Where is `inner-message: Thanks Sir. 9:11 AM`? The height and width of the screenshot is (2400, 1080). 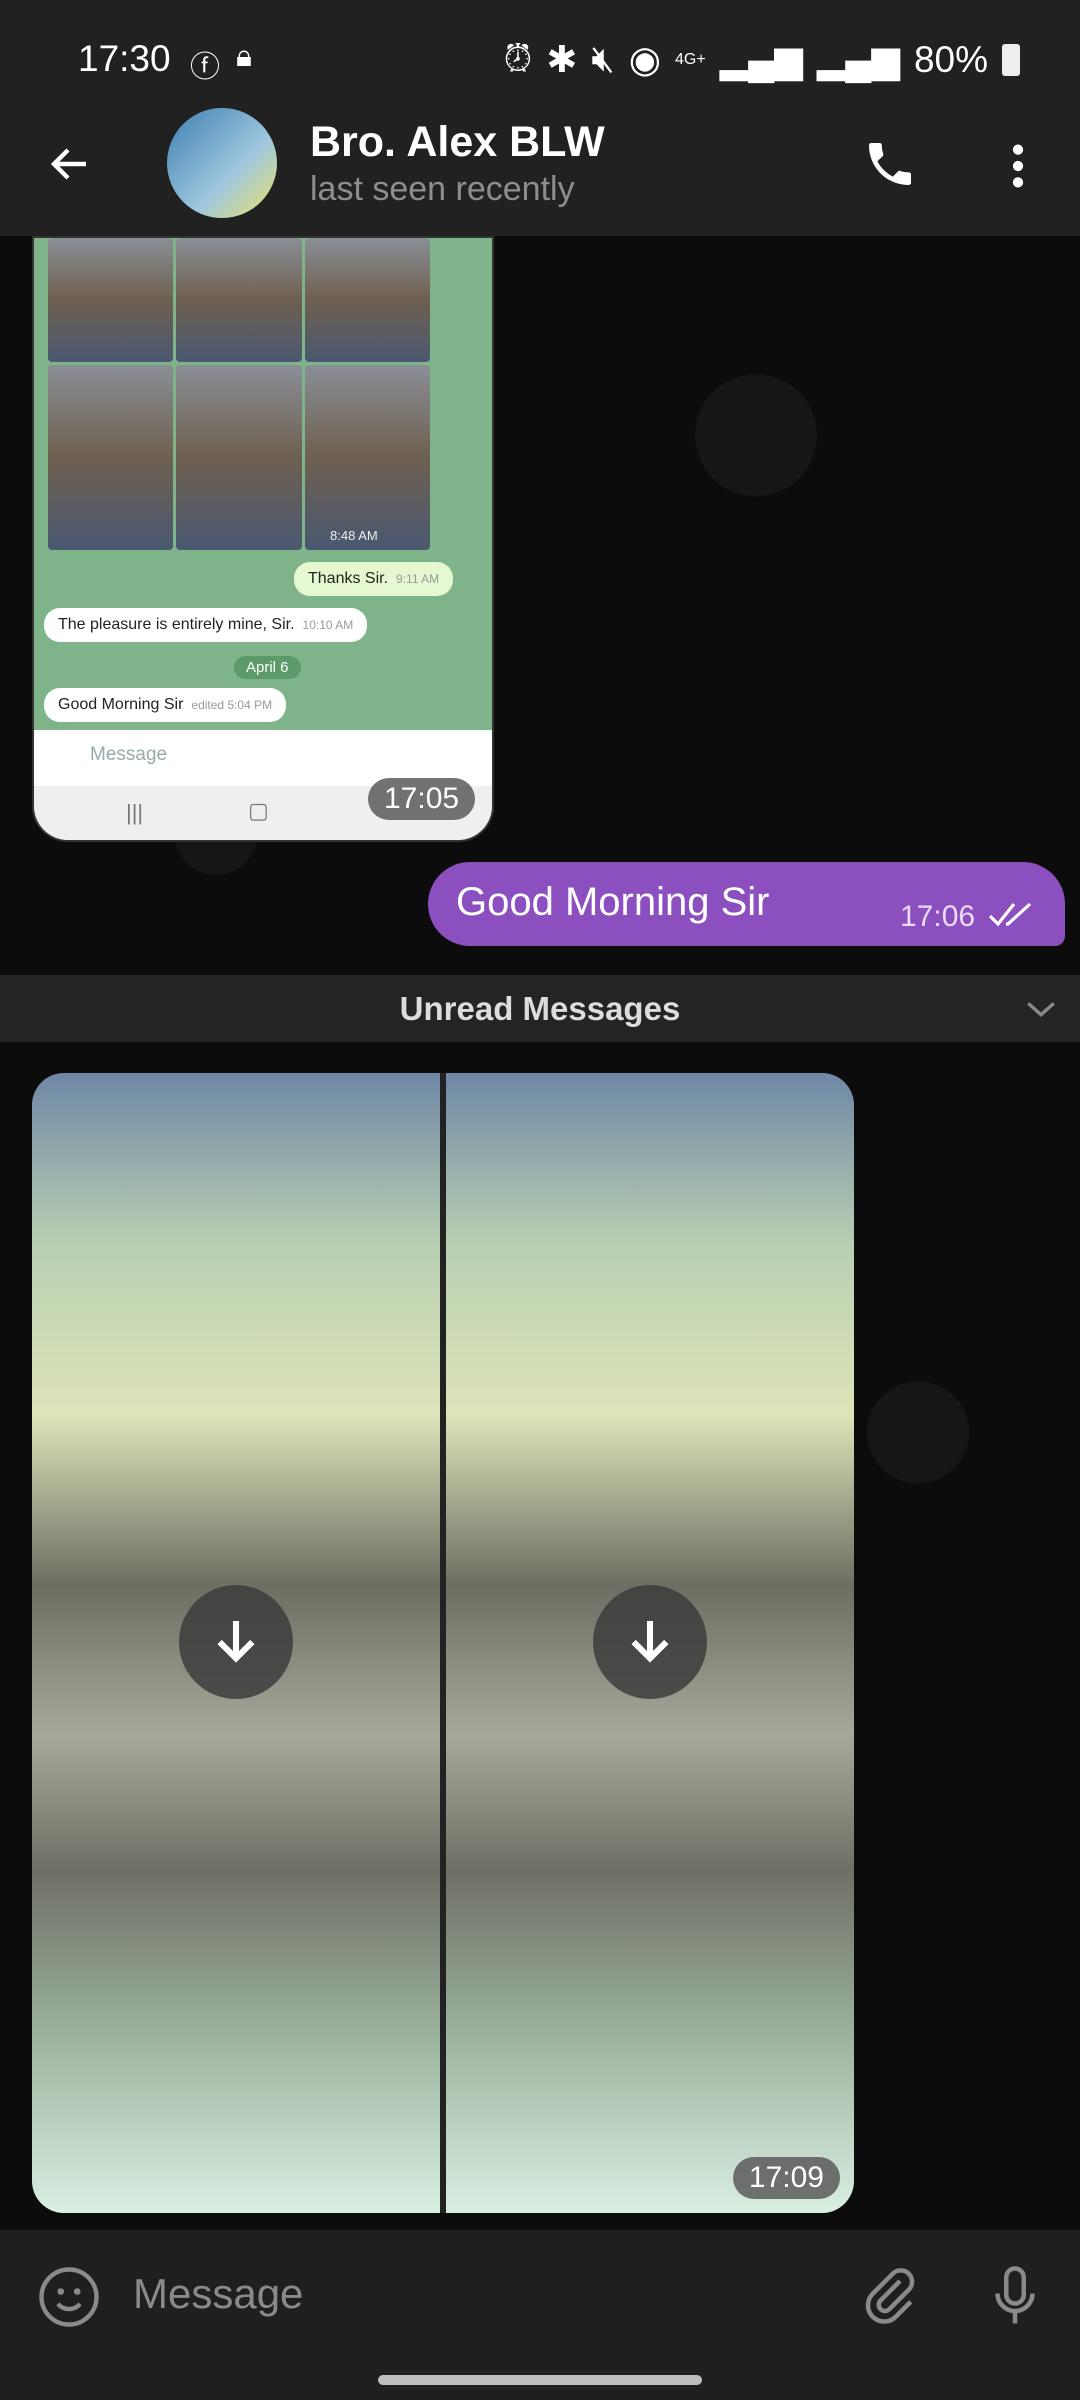
inner-message: Thanks Sir. 9:11 AM is located at coordinates (374, 579).